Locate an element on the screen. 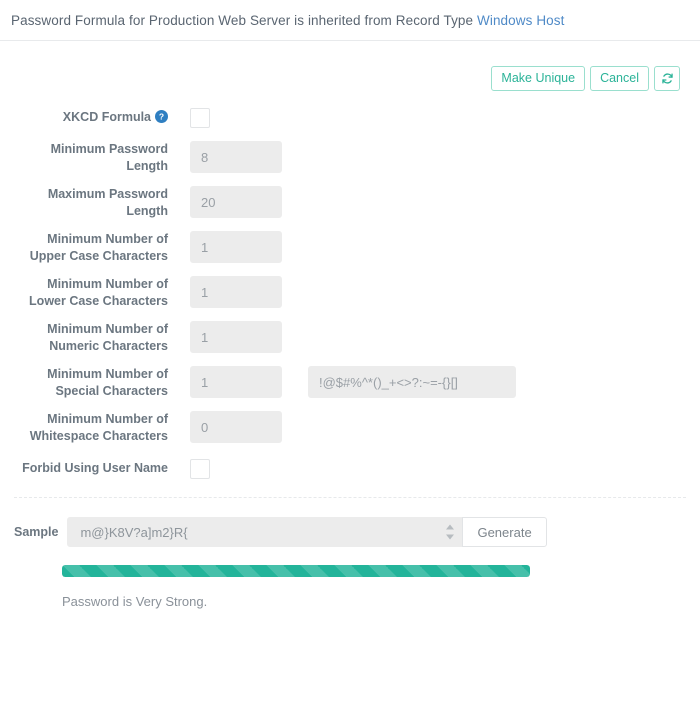 This screenshot has height=708, width=700. min-whitespace-input is located at coordinates (236, 427).